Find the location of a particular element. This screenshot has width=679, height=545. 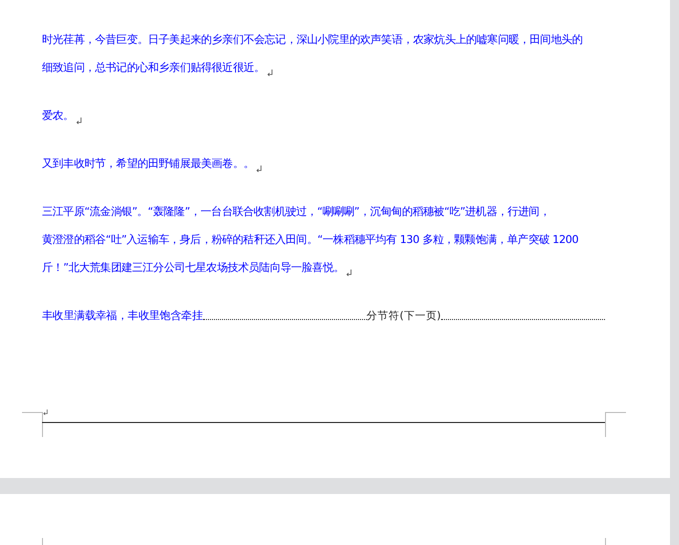

paragraph-text-line: 黄澄澄的稻谷“吐”入运输车，身后，粉碎的秸秆还入田间。“一株稻穗平均有 130 多粒，颗颗饱满，单产突破 1200 is located at coordinates (310, 240).